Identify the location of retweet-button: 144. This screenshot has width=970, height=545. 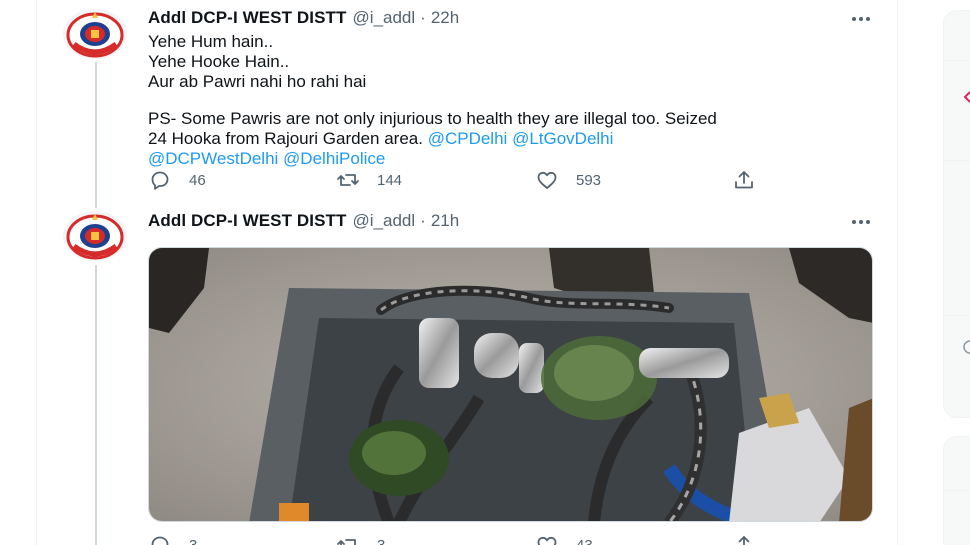
(369, 180).